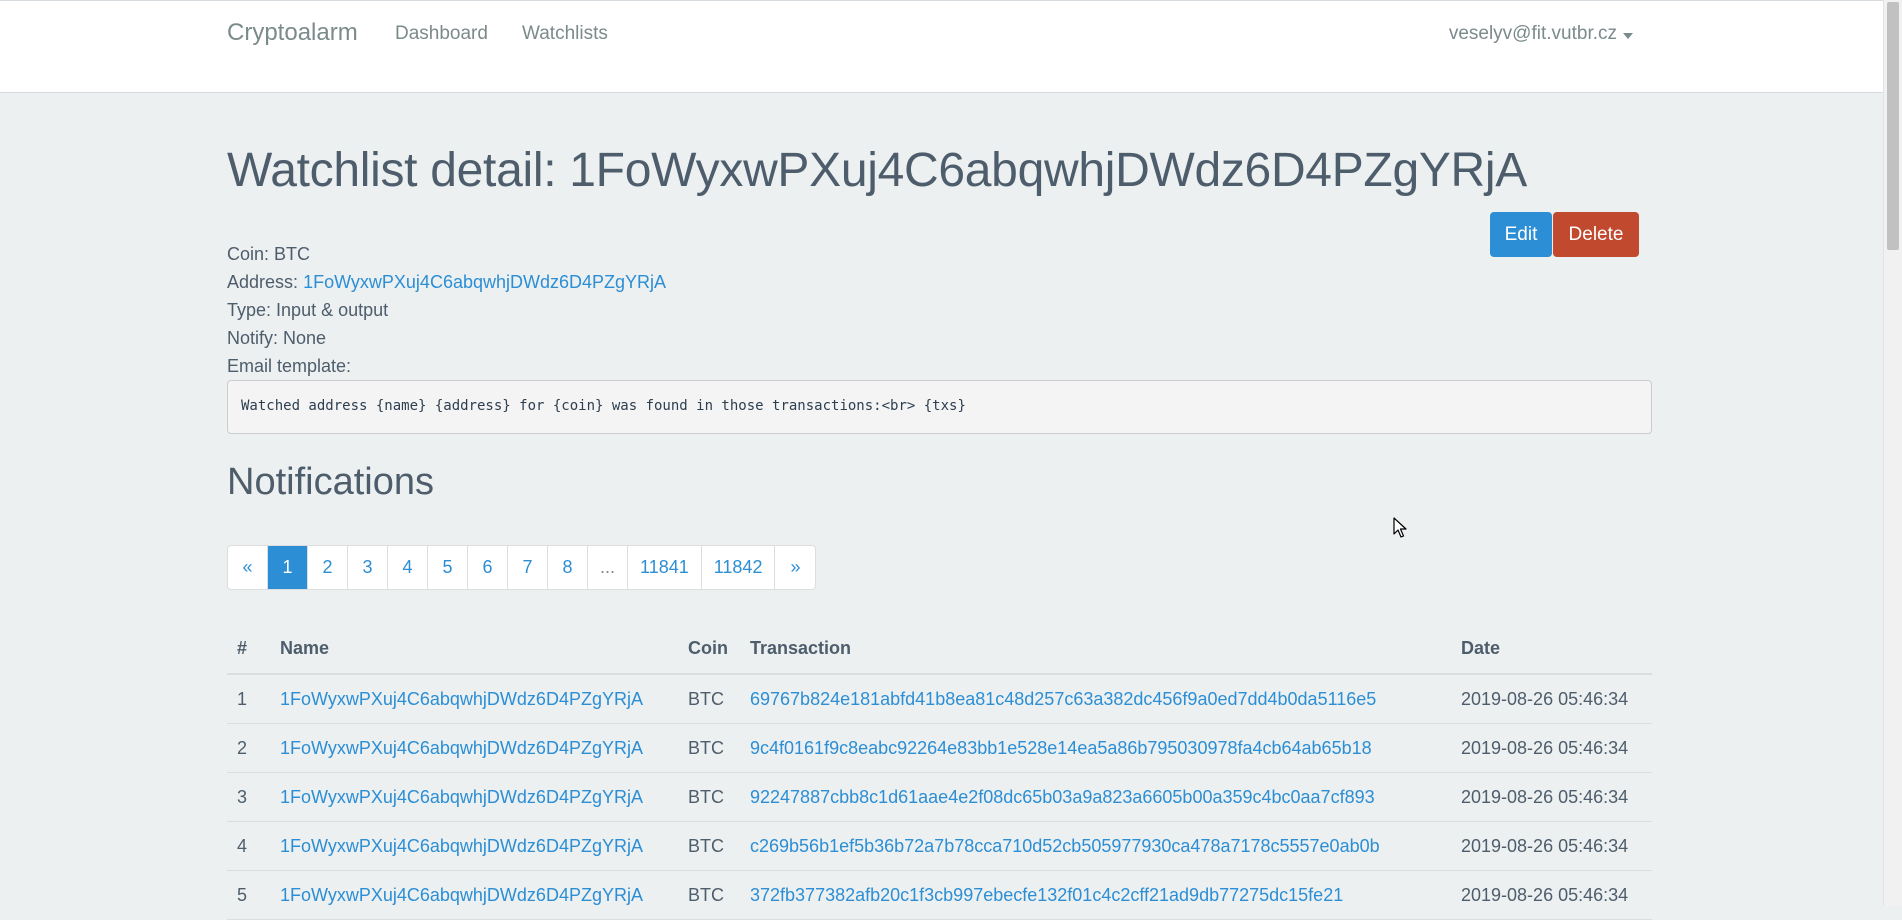  Describe the element at coordinates (568, 567) in the screenshot. I see `pagination-page-8: 8` at that location.